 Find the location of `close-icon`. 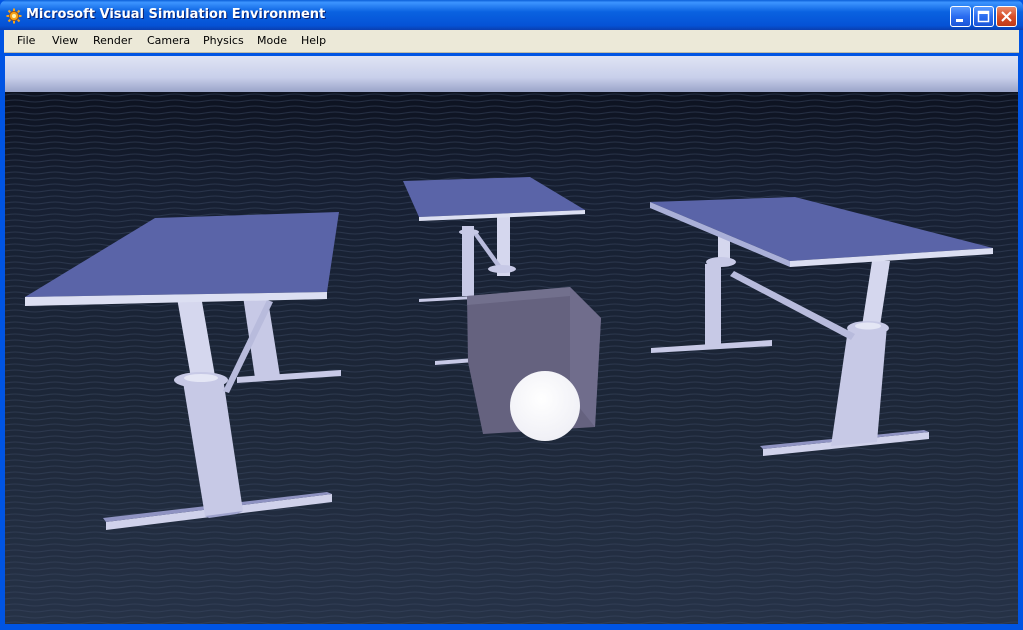

close-icon is located at coordinates (1006, 16).